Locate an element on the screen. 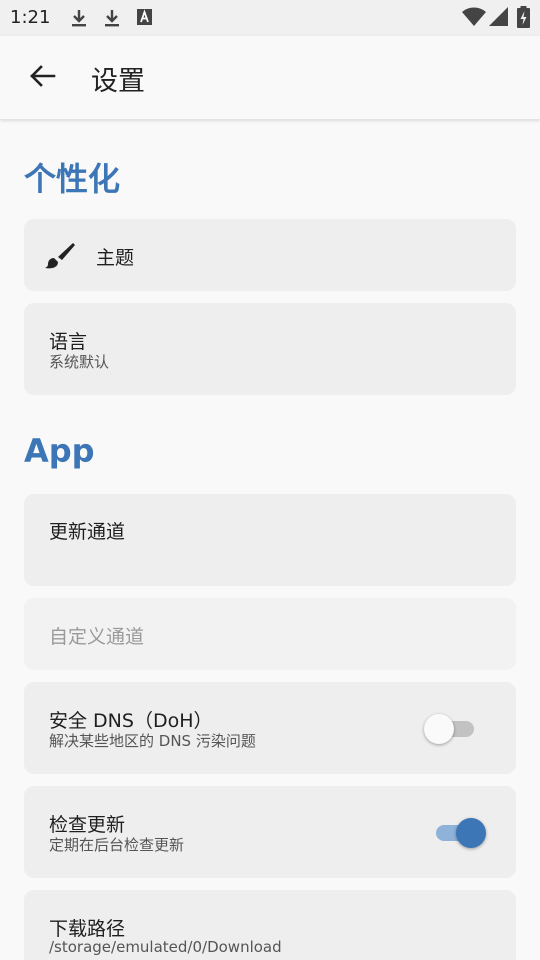  check-update-toggle is located at coordinates (458, 833).